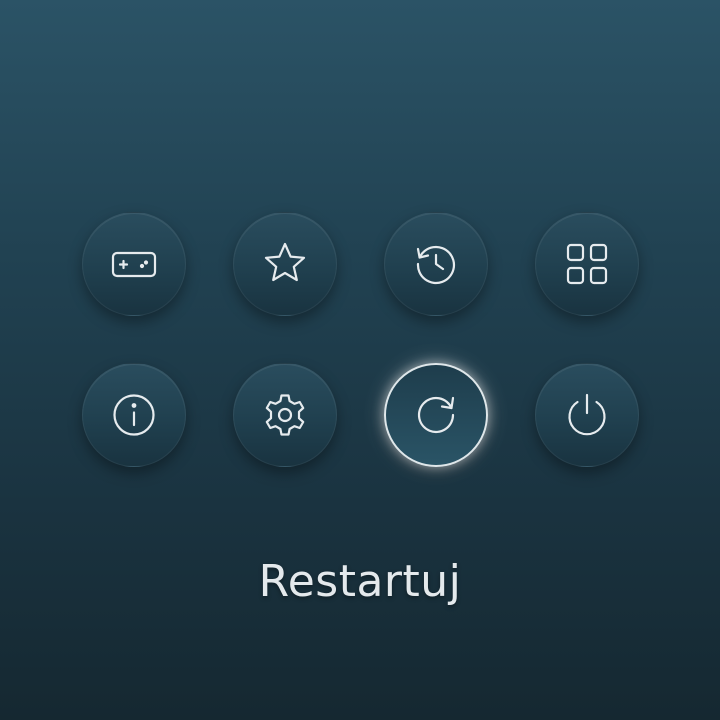  I want to click on star-icon, so click(285, 264).